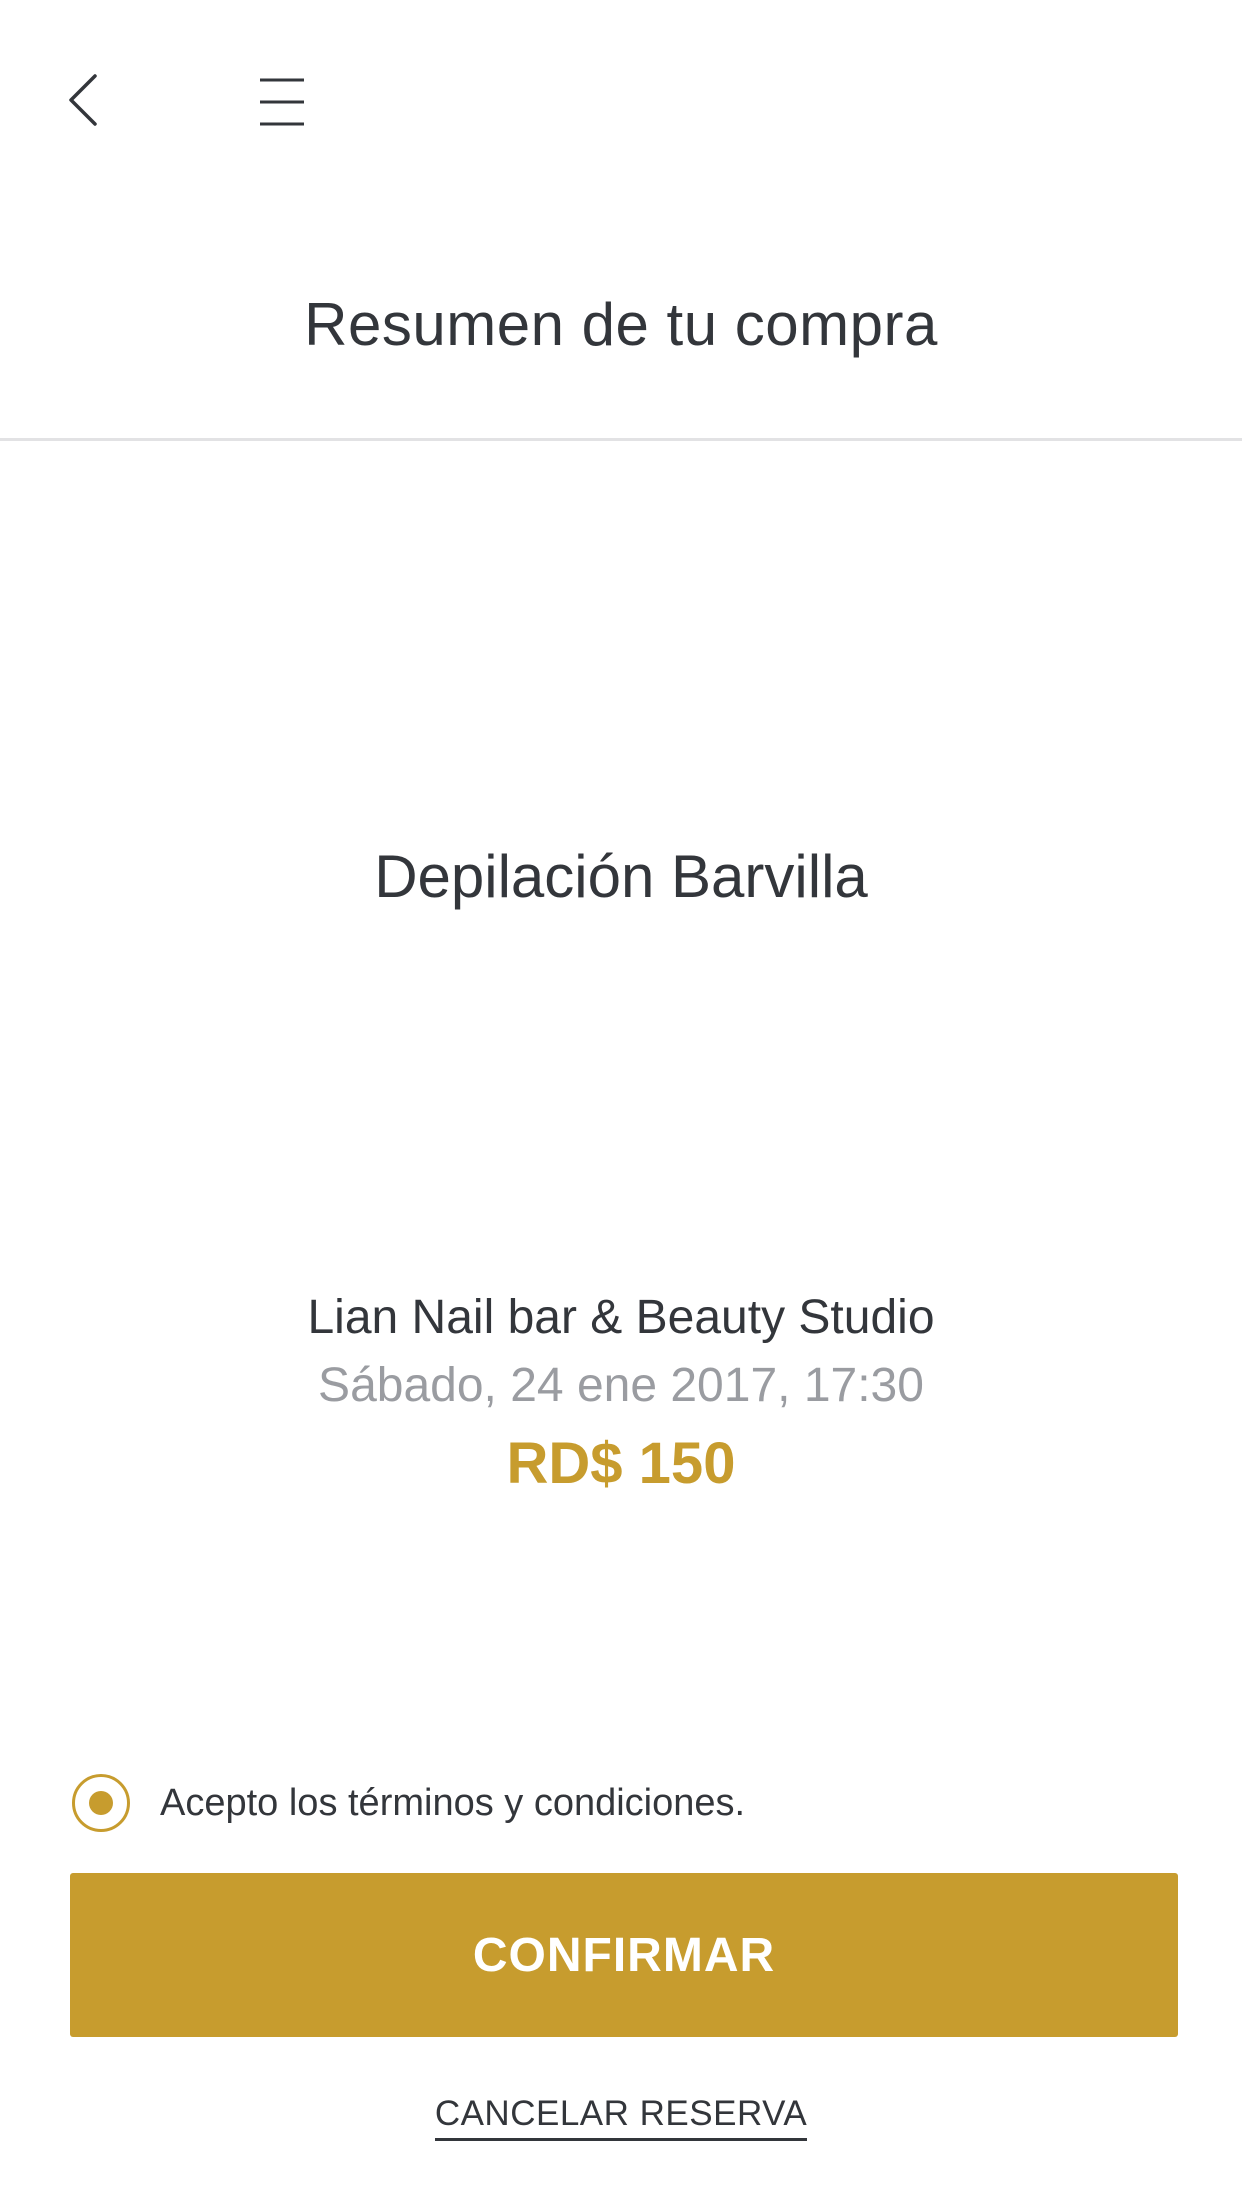 This screenshot has height=2208, width=1242. What do you see at coordinates (621, 876) in the screenshot?
I see `service-name: Depilación Barvilla` at bounding box center [621, 876].